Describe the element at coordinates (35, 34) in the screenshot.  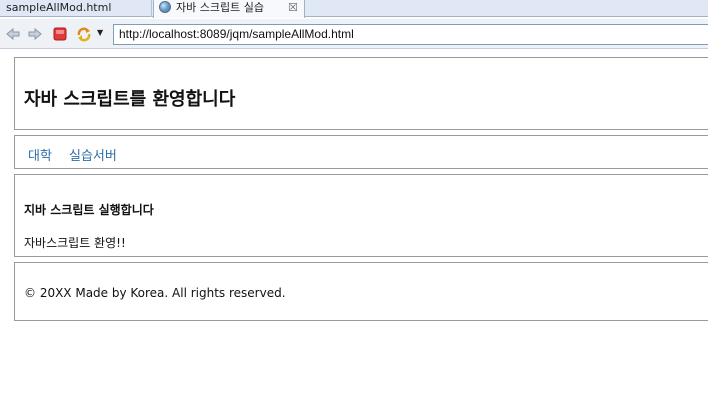
I see `forward-arrow-icon` at that location.